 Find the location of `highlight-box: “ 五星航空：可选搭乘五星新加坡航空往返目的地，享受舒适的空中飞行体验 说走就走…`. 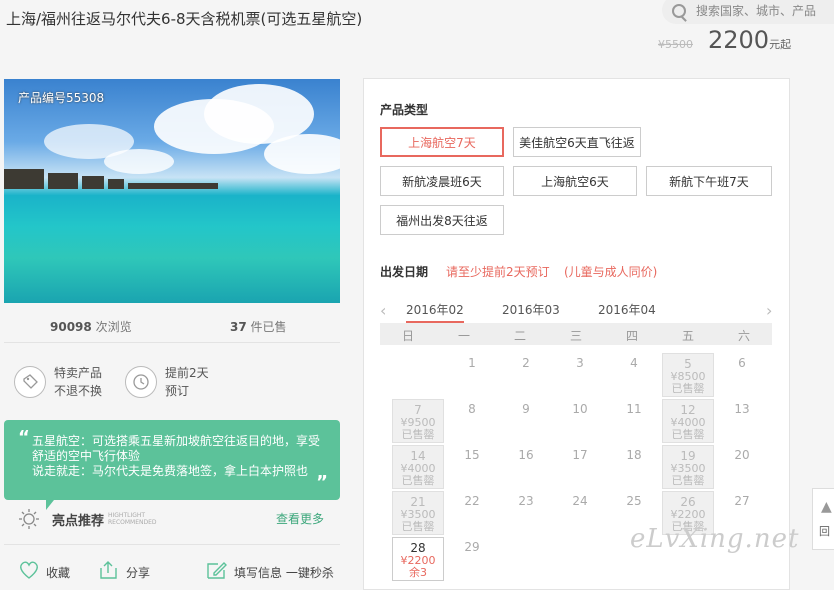

highlight-box: “ 五星航空：可选搭乘五星新加坡航空往返目的地，享受舒适的空中飞行体验 说走就走… is located at coordinates (172, 460).